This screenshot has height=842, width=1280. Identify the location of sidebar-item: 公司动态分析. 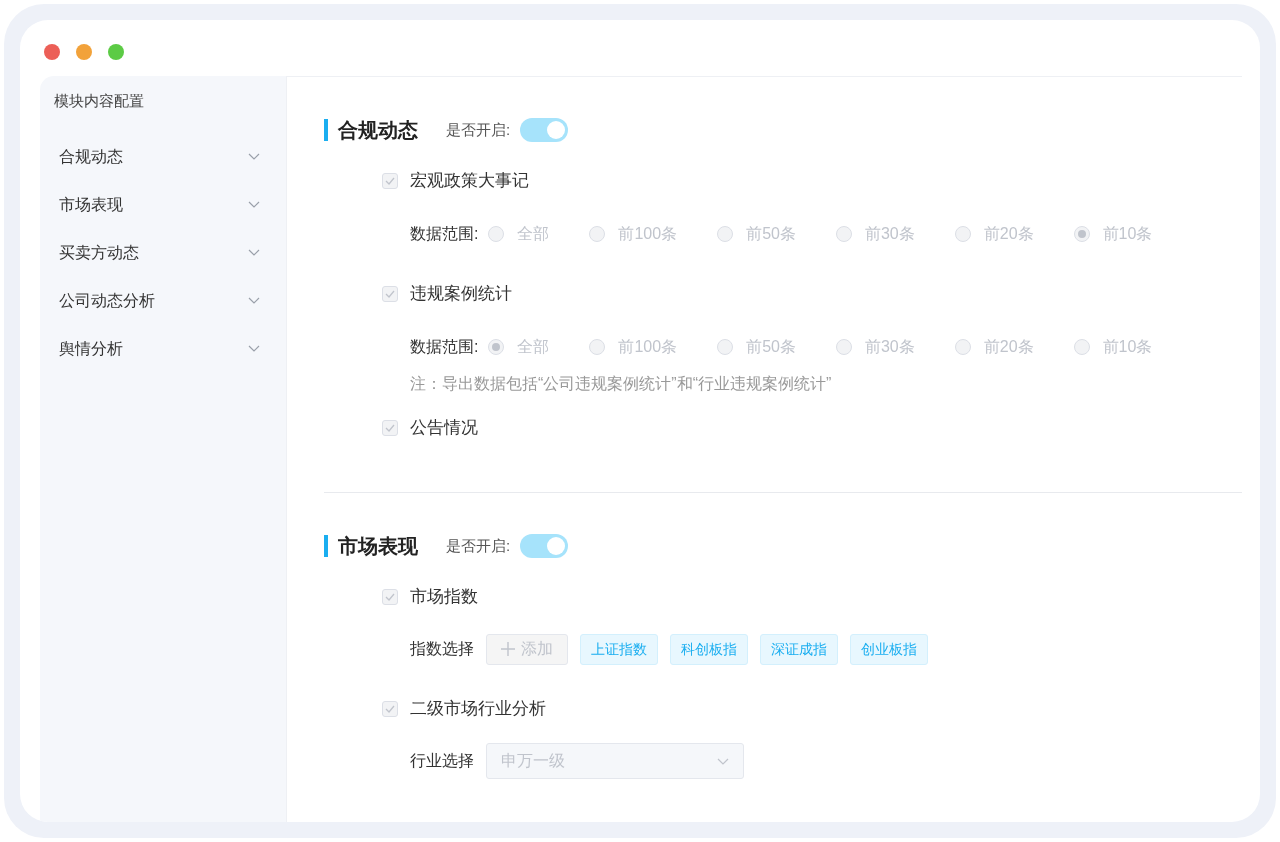
(163, 300).